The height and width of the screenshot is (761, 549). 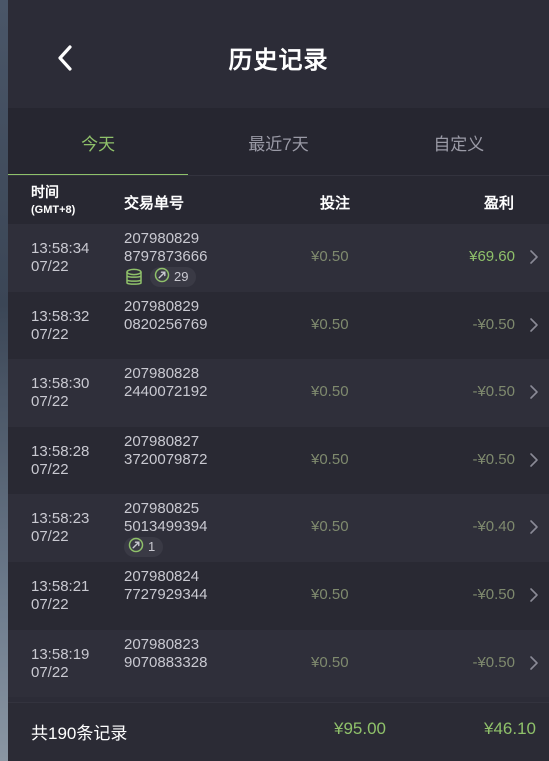 I want to click on page-title: 历史记录, so click(x=278, y=60).